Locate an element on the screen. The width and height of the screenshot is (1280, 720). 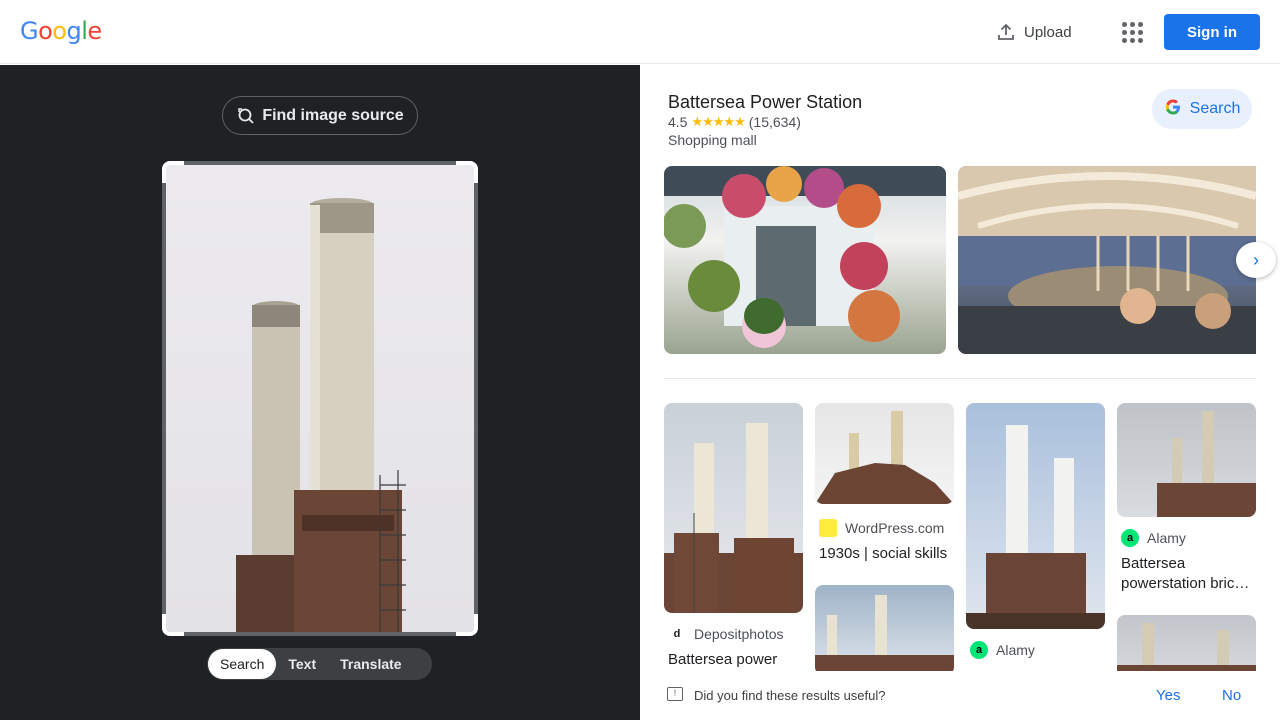
google-logo: Google is located at coordinates (61, 31).